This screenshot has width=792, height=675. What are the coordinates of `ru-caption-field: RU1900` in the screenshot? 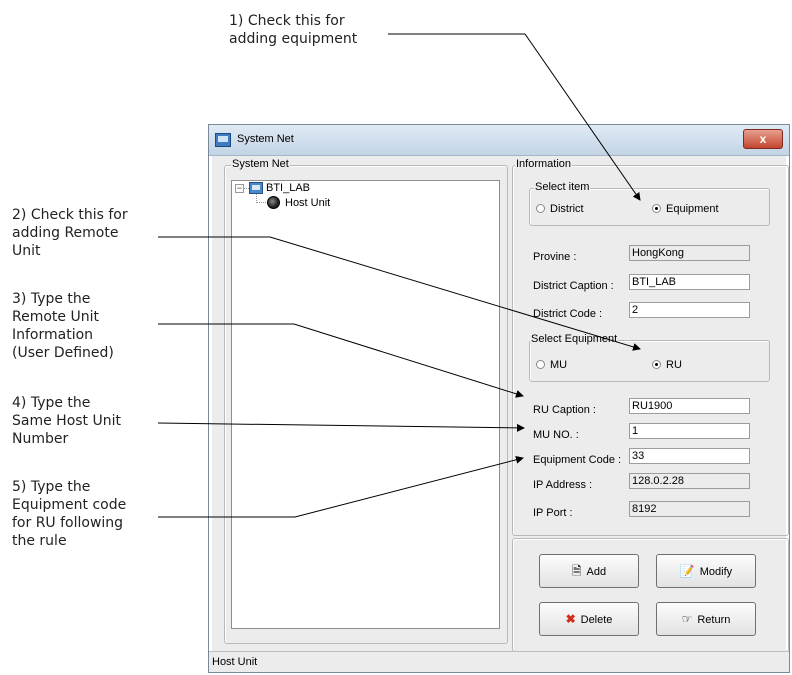 It's located at (689, 406).